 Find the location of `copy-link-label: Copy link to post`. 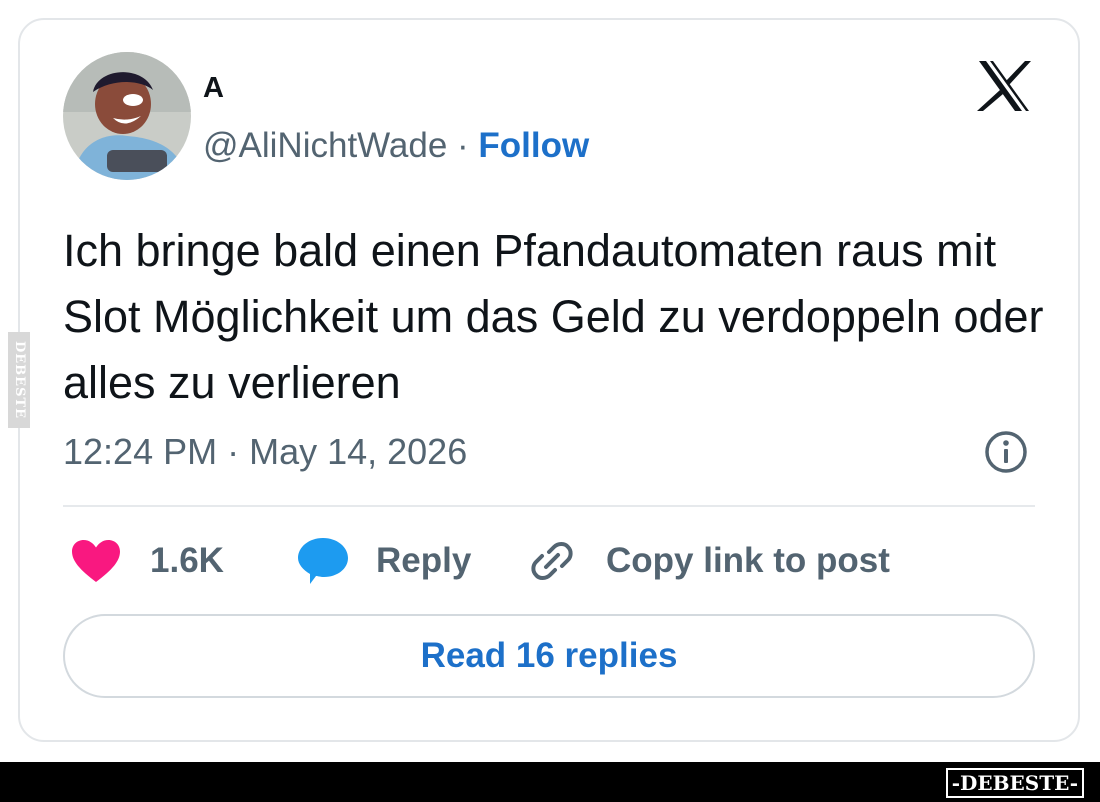

copy-link-label: Copy link to post is located at coordinates (748, 560).